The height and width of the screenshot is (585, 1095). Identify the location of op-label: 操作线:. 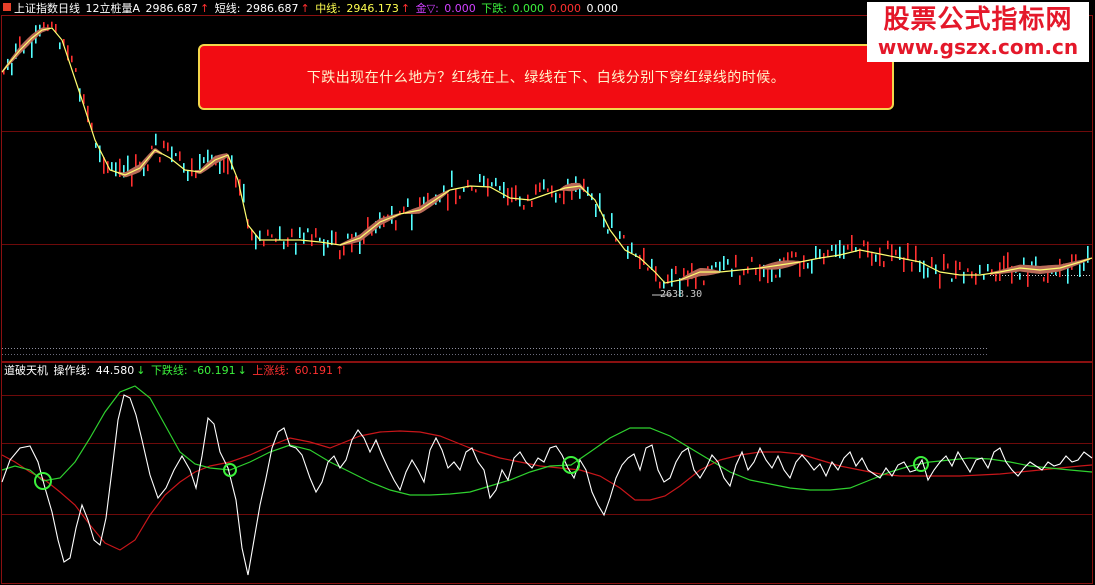
(72, 370).